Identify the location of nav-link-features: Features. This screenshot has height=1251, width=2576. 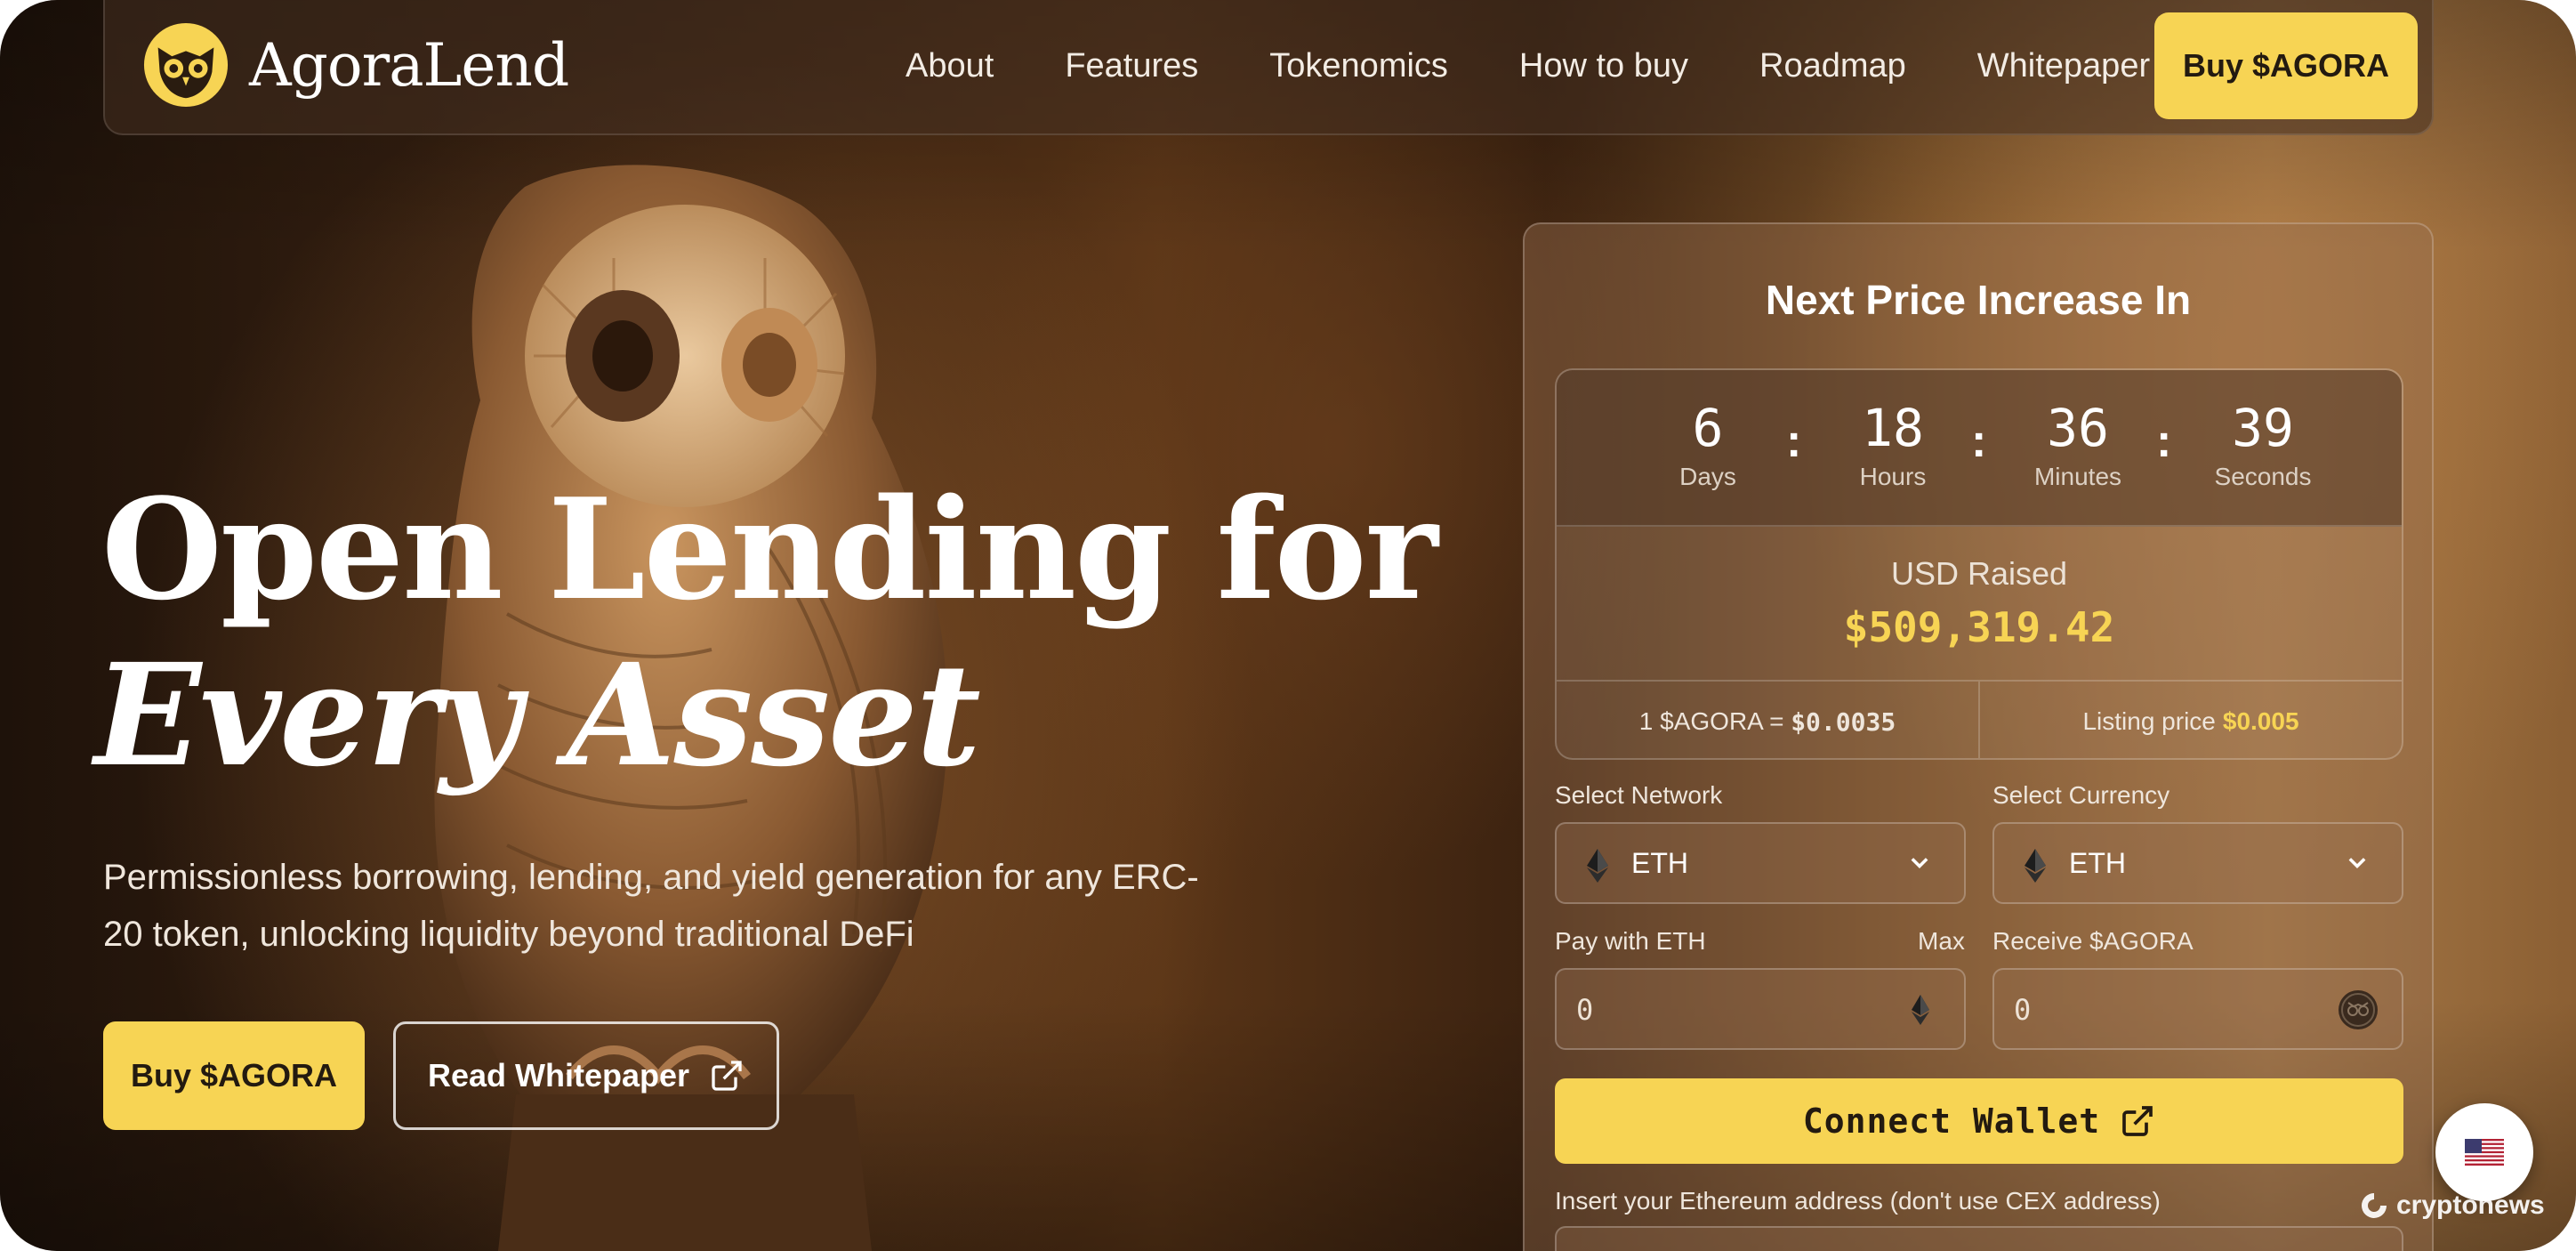
(1131, 66).